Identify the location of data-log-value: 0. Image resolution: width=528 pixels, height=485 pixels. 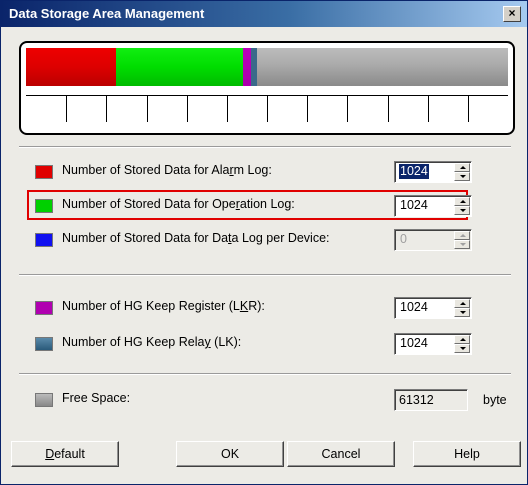
(403, 239).